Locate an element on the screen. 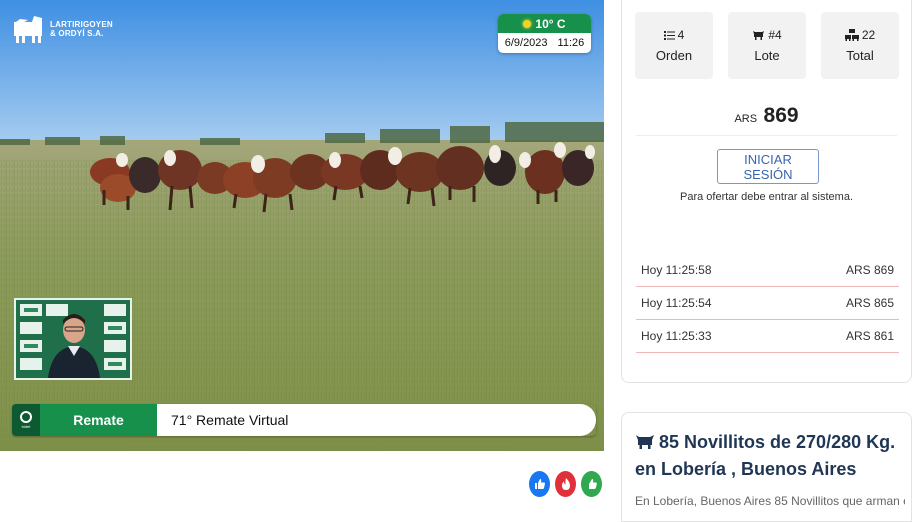 This screenshot has height=522, width=915. price-currency: ARS is located at coordinates (746, 119).